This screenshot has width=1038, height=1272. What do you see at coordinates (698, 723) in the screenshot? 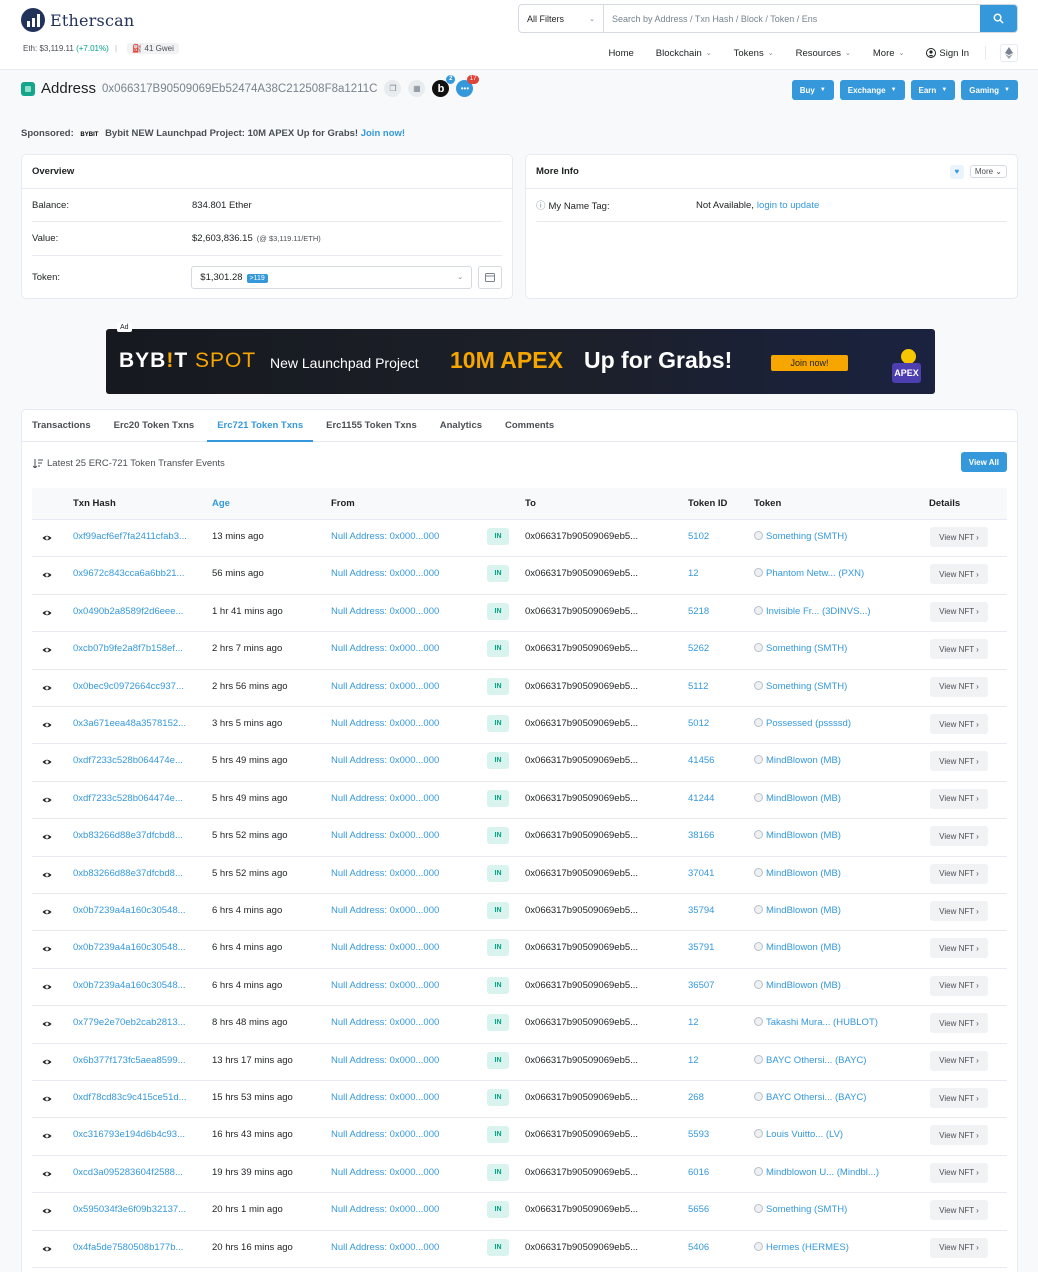
I see `token-id-link: 5012` at bounding box center [698, 723].